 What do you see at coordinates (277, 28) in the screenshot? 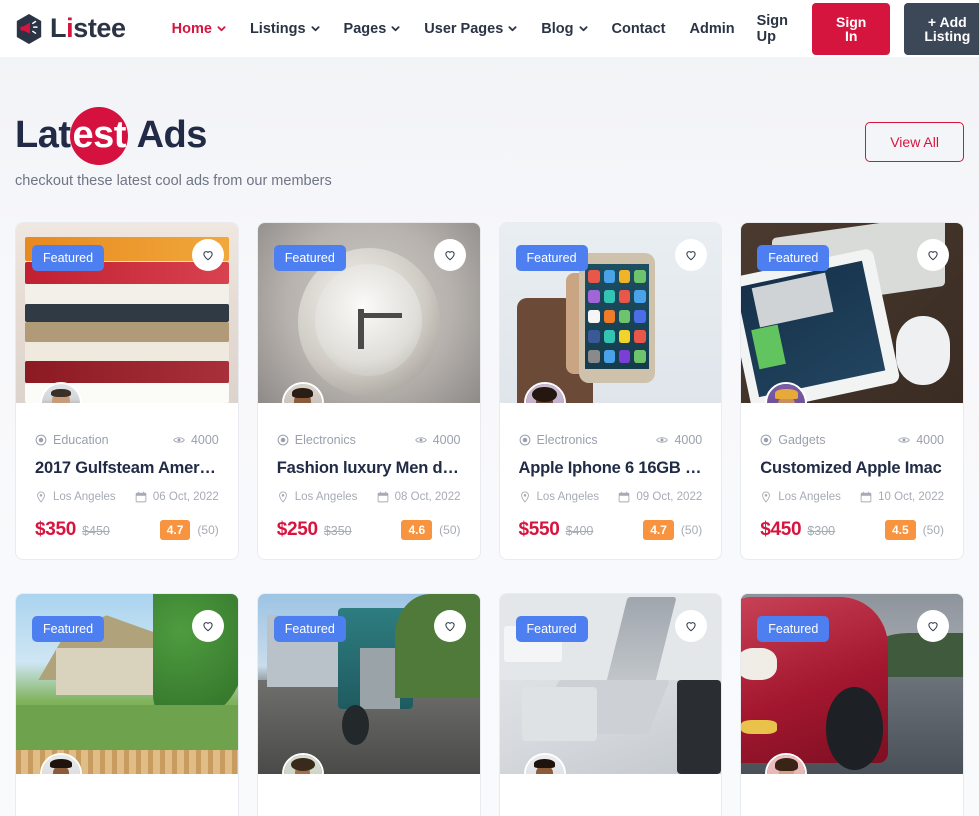
I see `nav-label: Listings` at bounding box center [277, 28].